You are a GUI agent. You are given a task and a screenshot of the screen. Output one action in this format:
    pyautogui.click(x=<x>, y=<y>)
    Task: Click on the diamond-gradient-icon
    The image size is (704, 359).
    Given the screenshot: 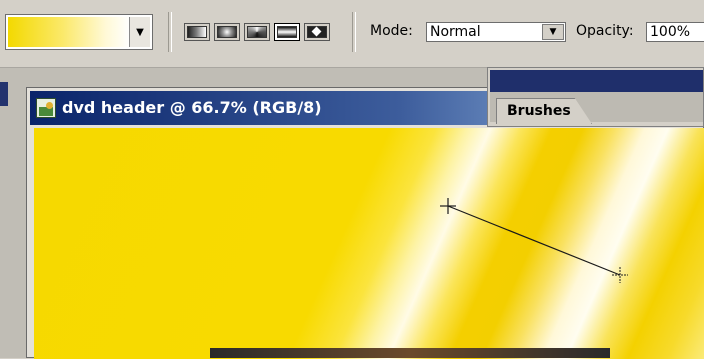 What is the action you would take?
    pyautogui.click(x=317, y=32)
    